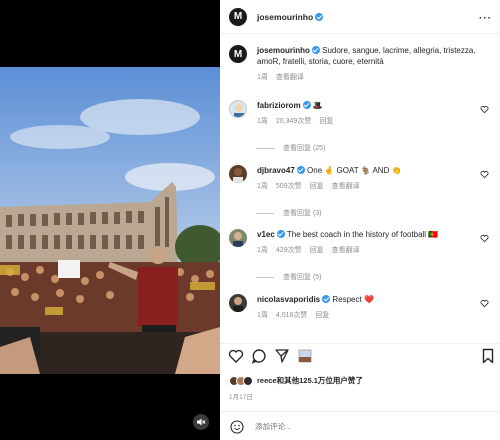 This screenshot has height=440, width=500. Describe the element at coordinates (266, 234) in the screenshot. I see `comment-username: v1ec` at that location.